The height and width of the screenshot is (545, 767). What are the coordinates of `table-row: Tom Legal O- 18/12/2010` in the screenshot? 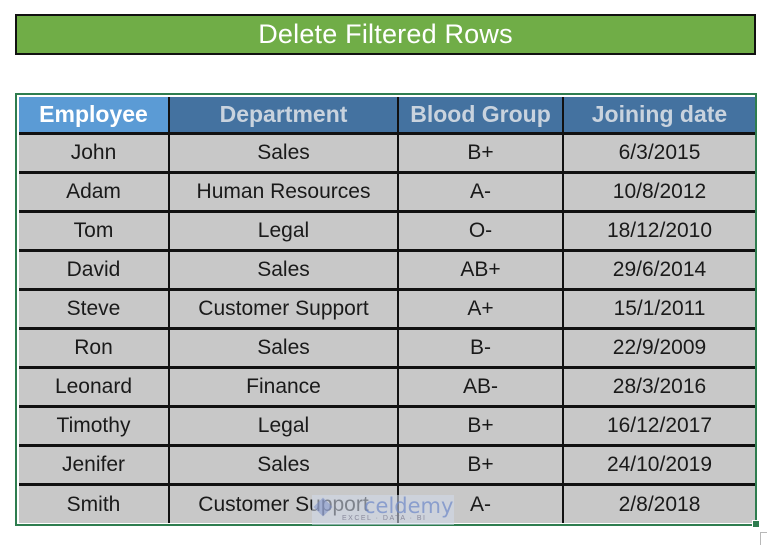 It's located at (387, 231).